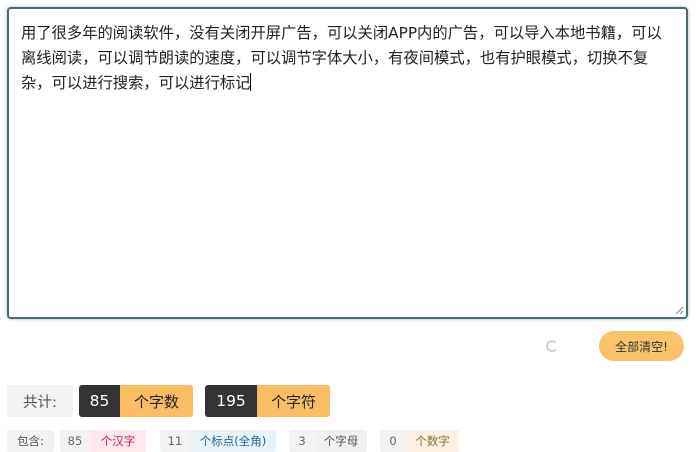  I want to click on letter-count-tag: 3 个字母, so click(328, 441).